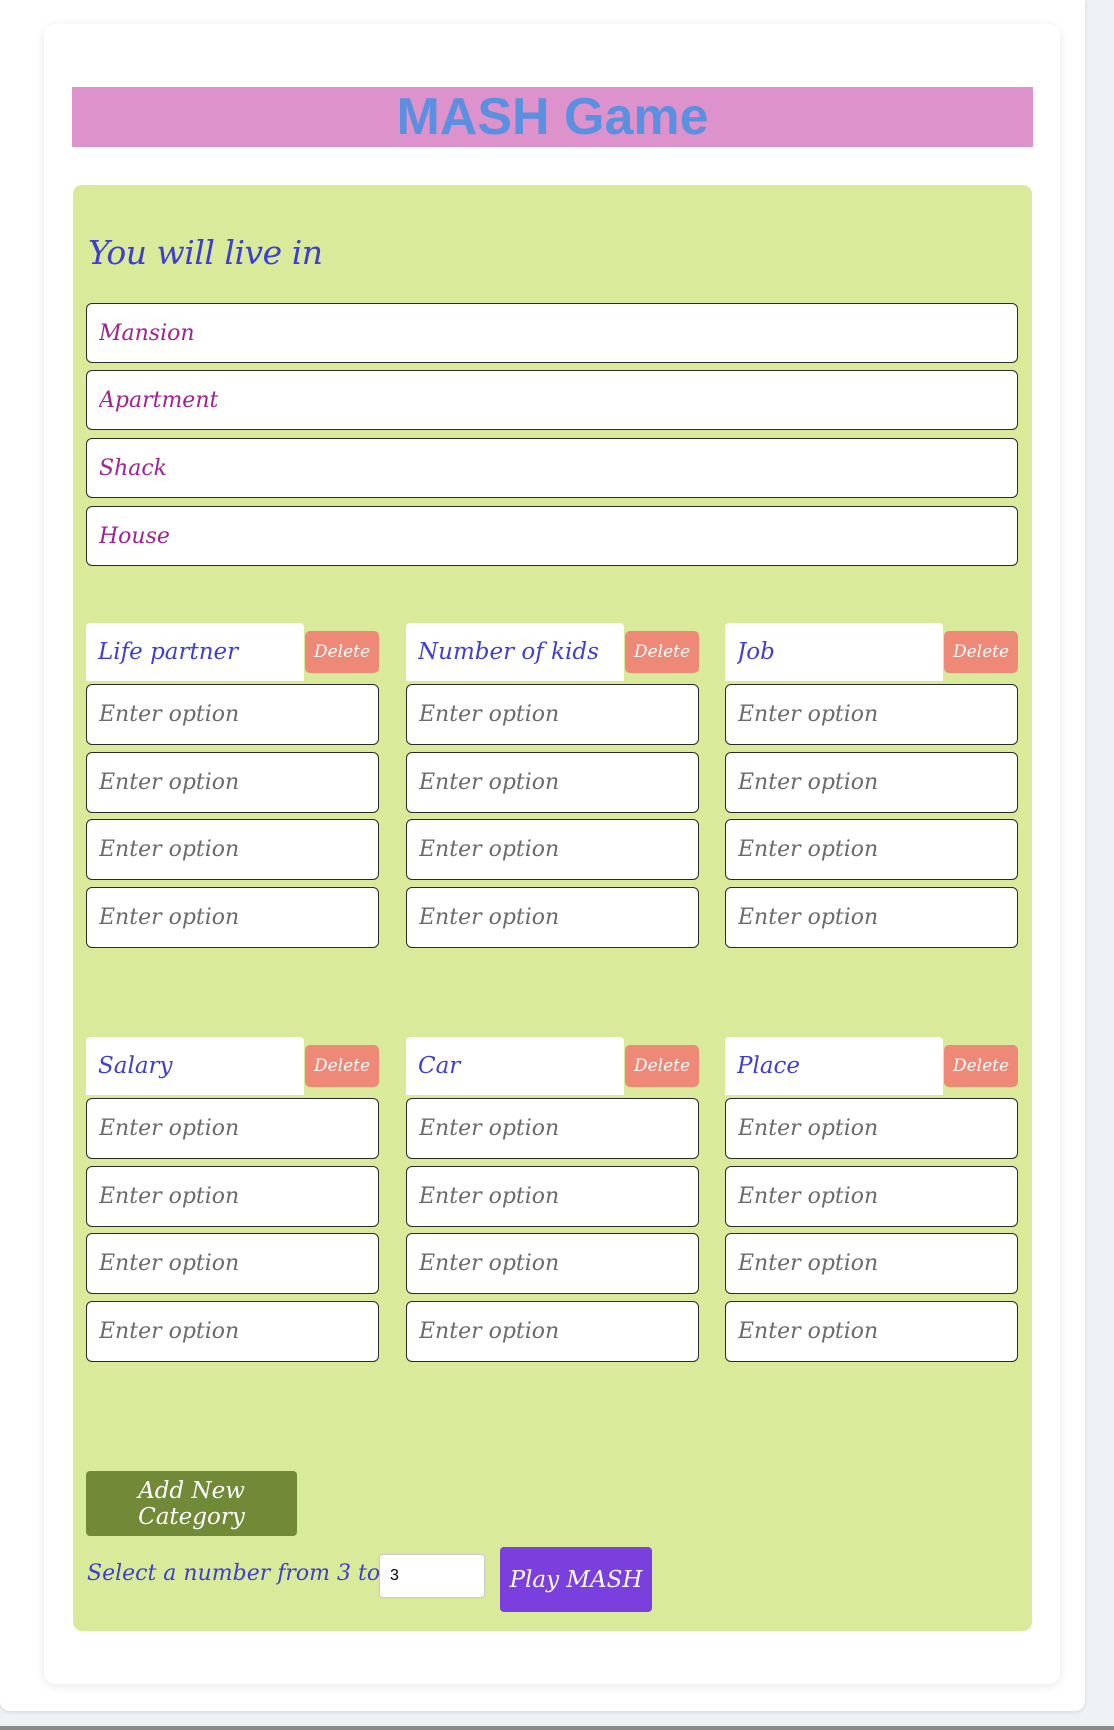 The width and height of the screenshot is (1114, 1730). Describe the element at coordinates (552, 117) in the screenshot. I see `page-title: MASH Game` at that location.